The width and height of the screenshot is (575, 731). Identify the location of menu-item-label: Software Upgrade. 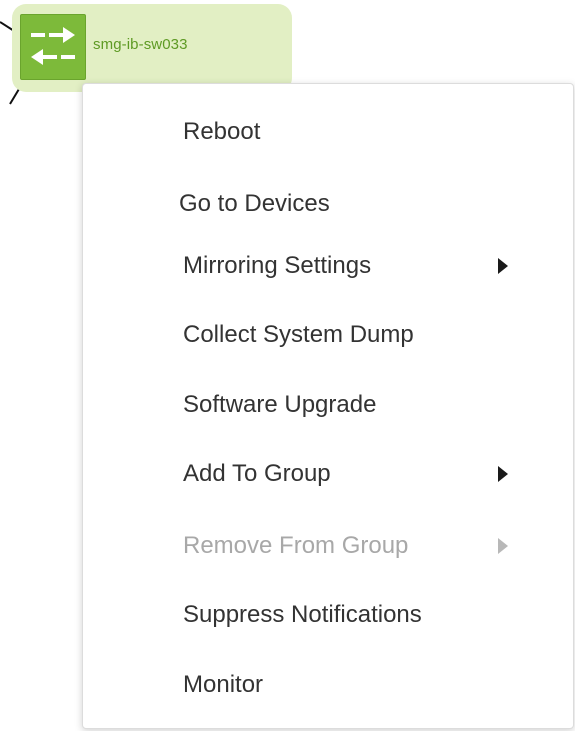
(280, 404).